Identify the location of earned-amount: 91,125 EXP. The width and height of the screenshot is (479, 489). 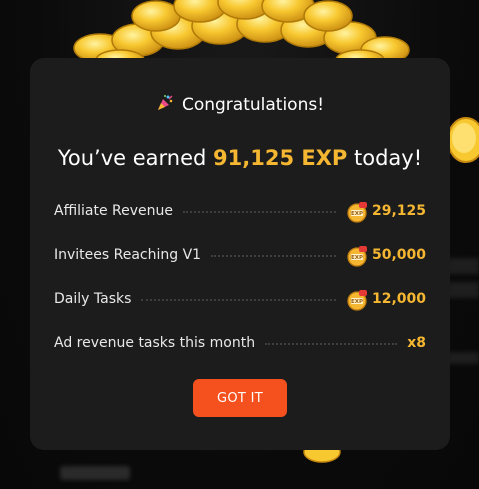
(280, 158).